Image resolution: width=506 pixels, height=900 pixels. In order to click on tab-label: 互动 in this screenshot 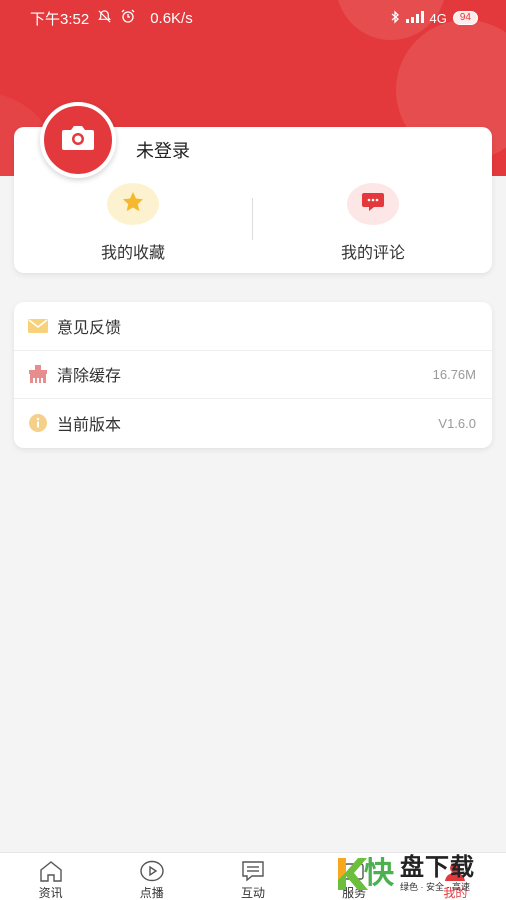, I will do `click(252, 893)`.